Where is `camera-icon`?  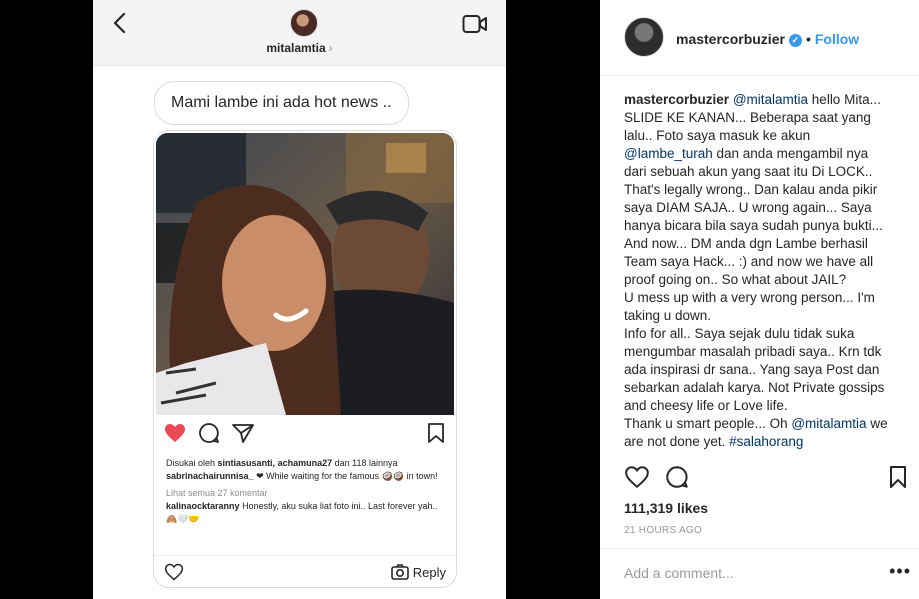 camera-icon is located at coordinates (399, 572).